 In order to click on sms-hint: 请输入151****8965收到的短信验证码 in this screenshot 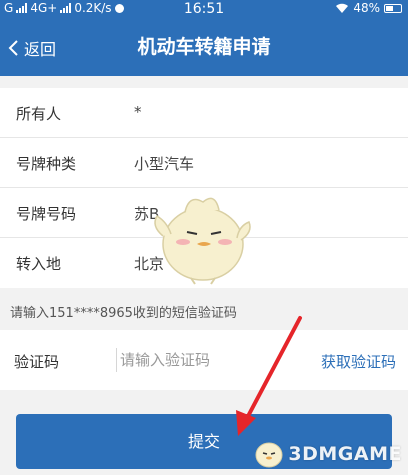, I will do `click(123, 313)`.